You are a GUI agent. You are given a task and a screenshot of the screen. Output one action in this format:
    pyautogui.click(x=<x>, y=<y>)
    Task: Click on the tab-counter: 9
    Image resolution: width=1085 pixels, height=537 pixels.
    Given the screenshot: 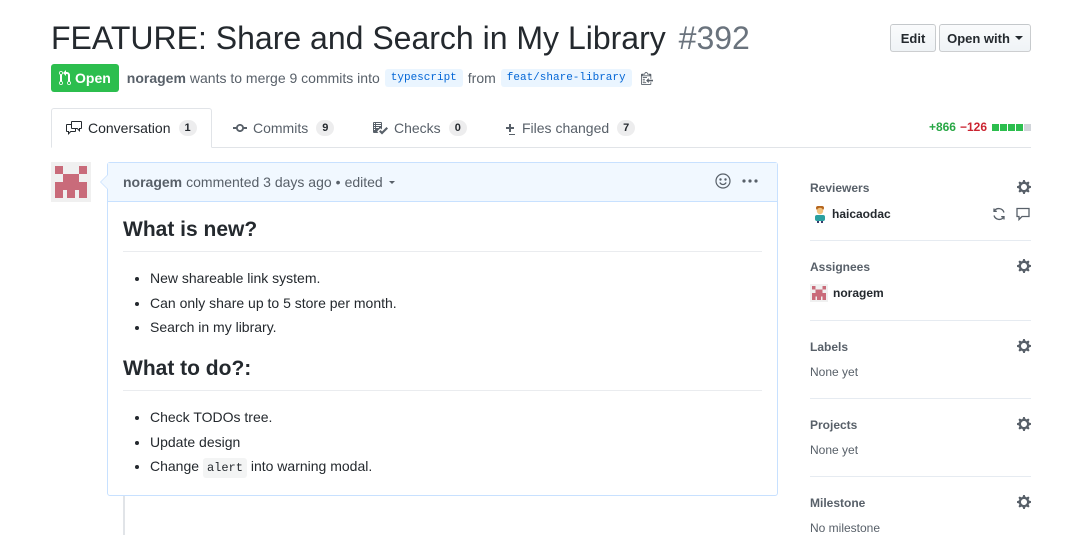 What is the action you would take?
    pyautogui.click(x=325, y=128)
    